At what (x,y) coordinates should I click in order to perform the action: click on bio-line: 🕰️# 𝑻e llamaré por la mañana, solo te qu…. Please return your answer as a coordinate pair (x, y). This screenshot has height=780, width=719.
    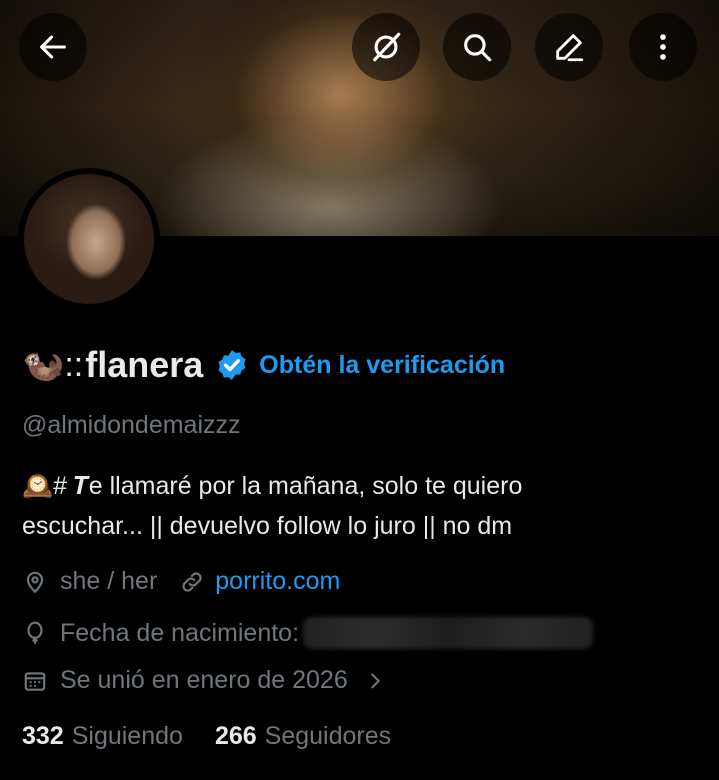
    Looking at the image, I should click on (272, 486).